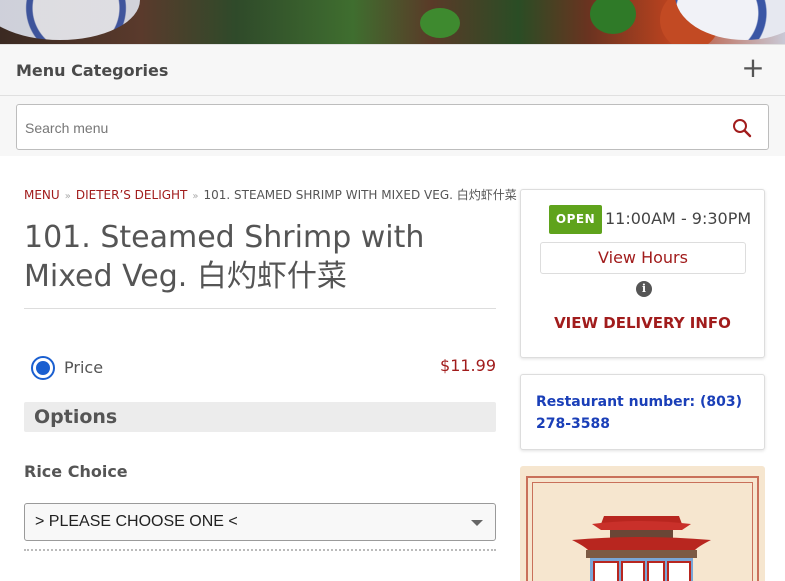 This screenshot has height=581, width=785. What do you see at coordinates (365, 128) in the screenshot?
I see `search-input` at bounding box center [365, 128].